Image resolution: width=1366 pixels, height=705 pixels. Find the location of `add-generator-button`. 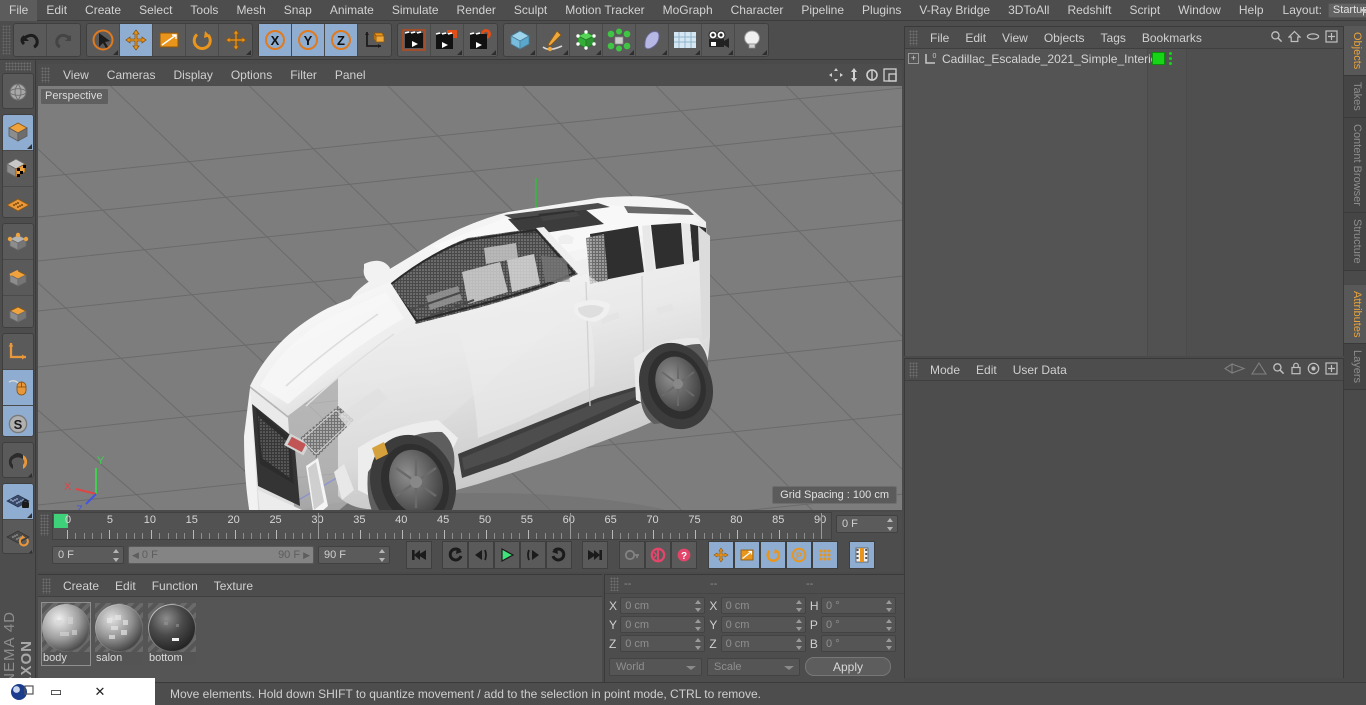

add-generator-button is located at coordinates (586, 40).